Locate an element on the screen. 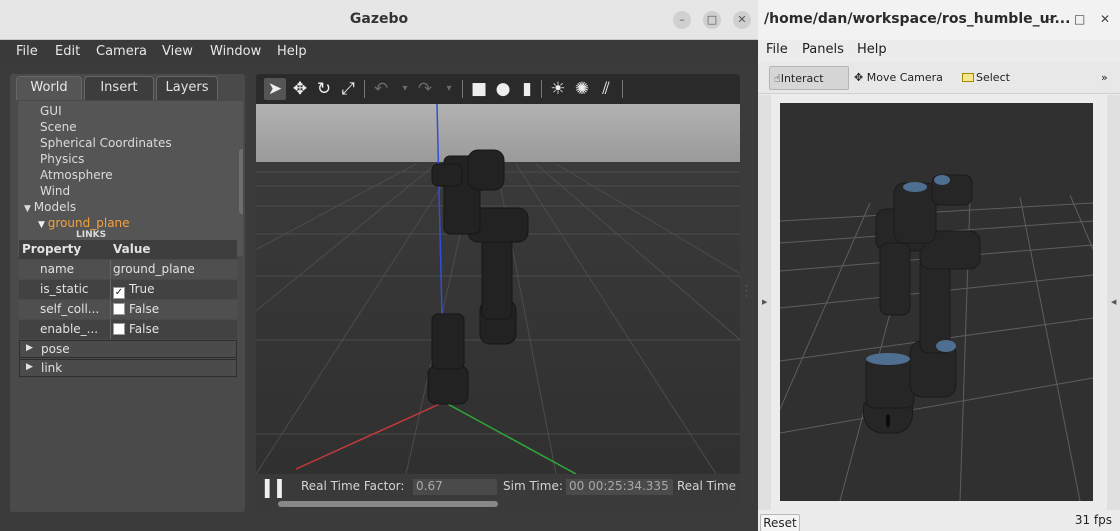 This screenshot has width=1120, height=531. rviz-statusbar: Reset 31 fps is located at coordinates (939, 520).